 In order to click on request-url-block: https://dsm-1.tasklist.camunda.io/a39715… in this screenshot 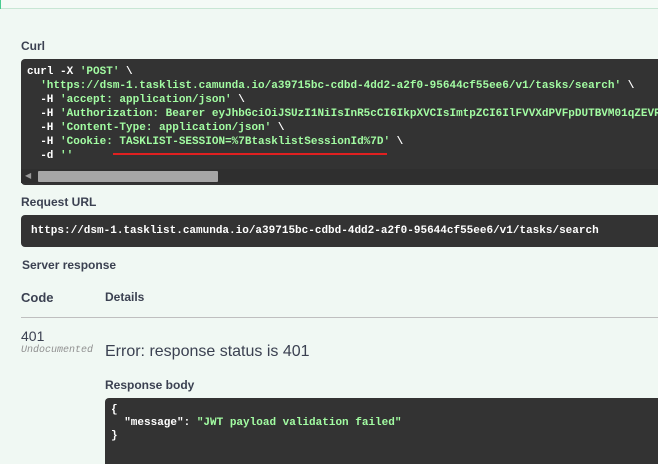, I will do `click(339, 231)`.